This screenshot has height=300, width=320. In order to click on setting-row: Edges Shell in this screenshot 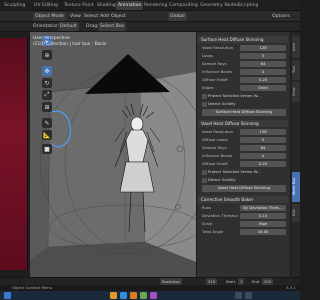, I will do `click(244, 88)`.